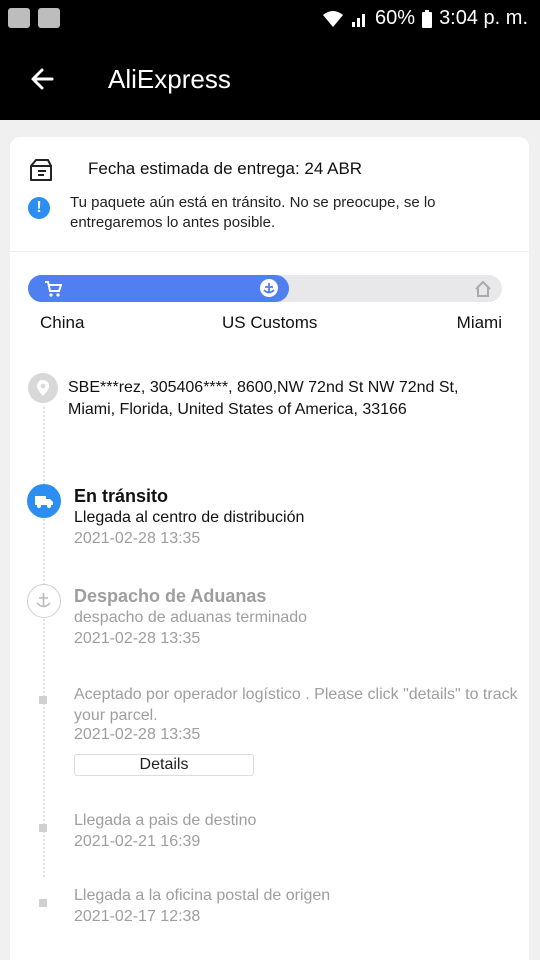 The width and height of the screenshot is (540, 960). What do you see at coordinates (39, 208) in the screenshot?
I see `info-icon: !` at bounding box center [39, 208].